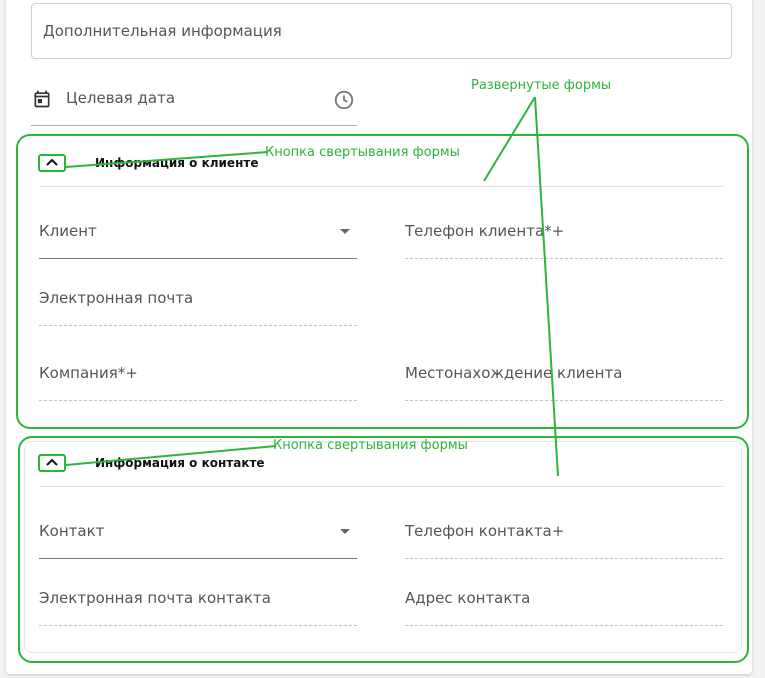 The image size is (765, 678). What do you see at coordinates (381, 486) in the screenshot?
I see `contact-section-divider` at bounding box center [381, 486].